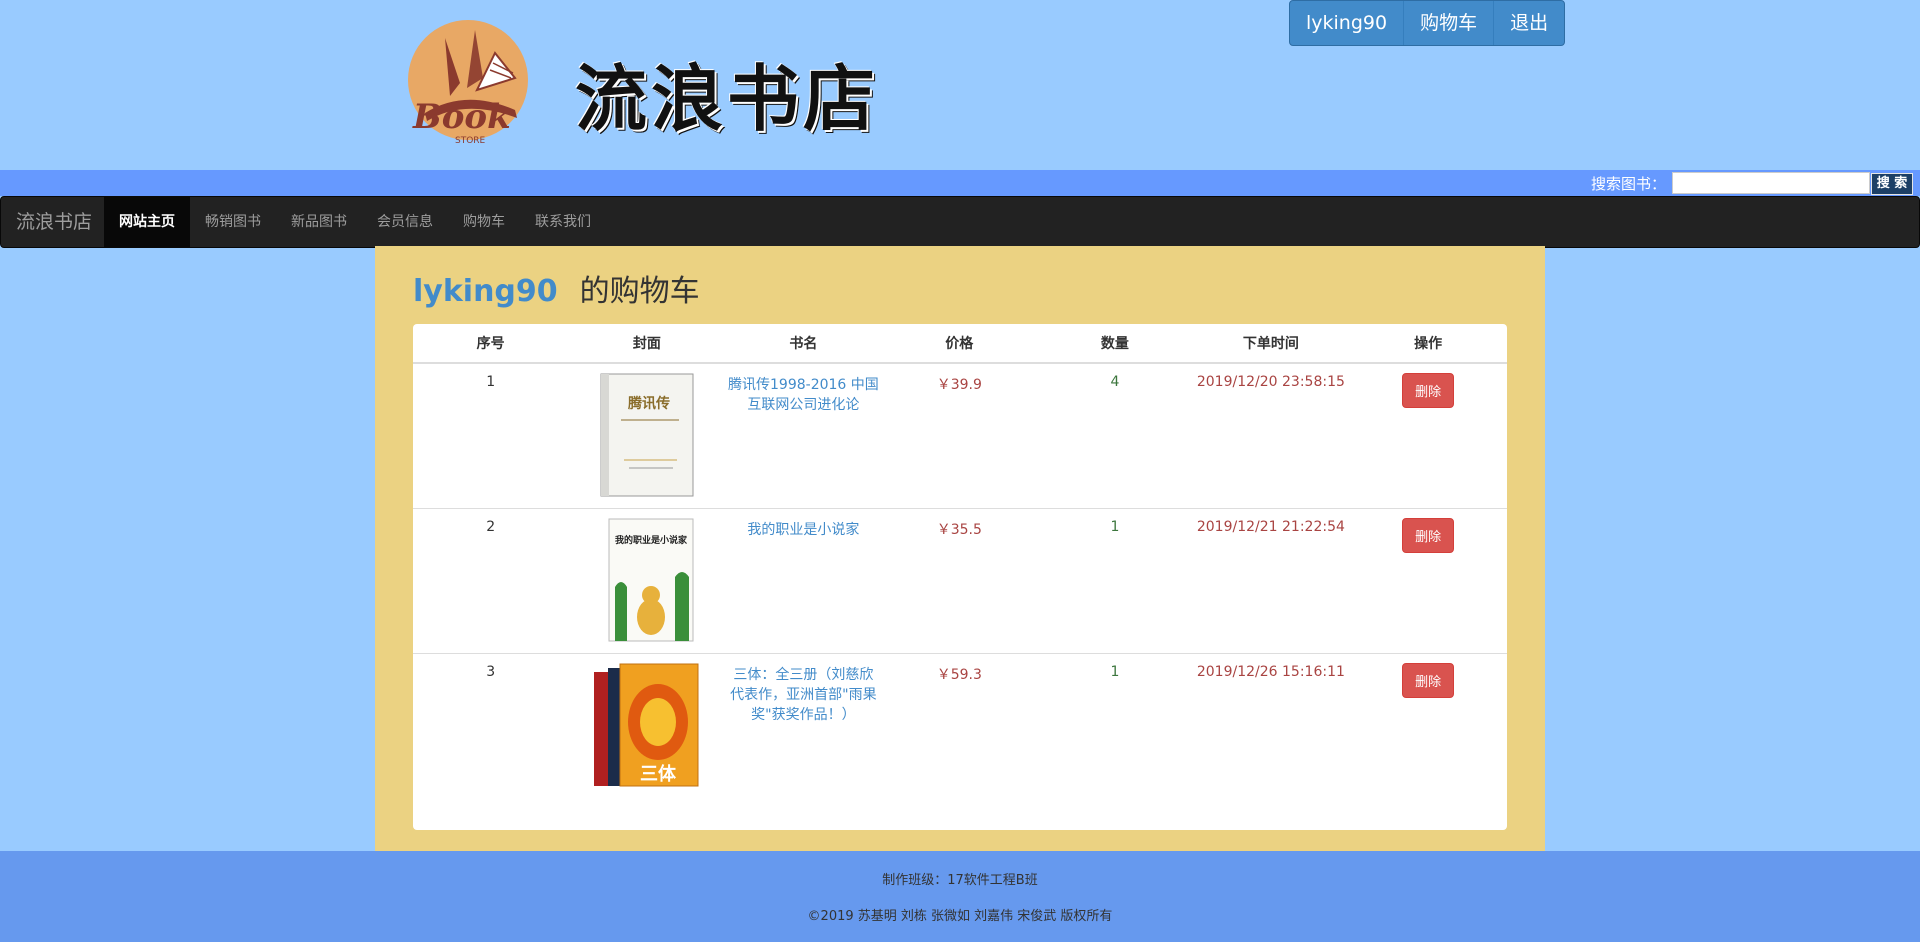  Describe the element at coordinates (1271, 581) in the screenshot. I see `row-order-time: 2019/12/21 21:22:54` at that location.